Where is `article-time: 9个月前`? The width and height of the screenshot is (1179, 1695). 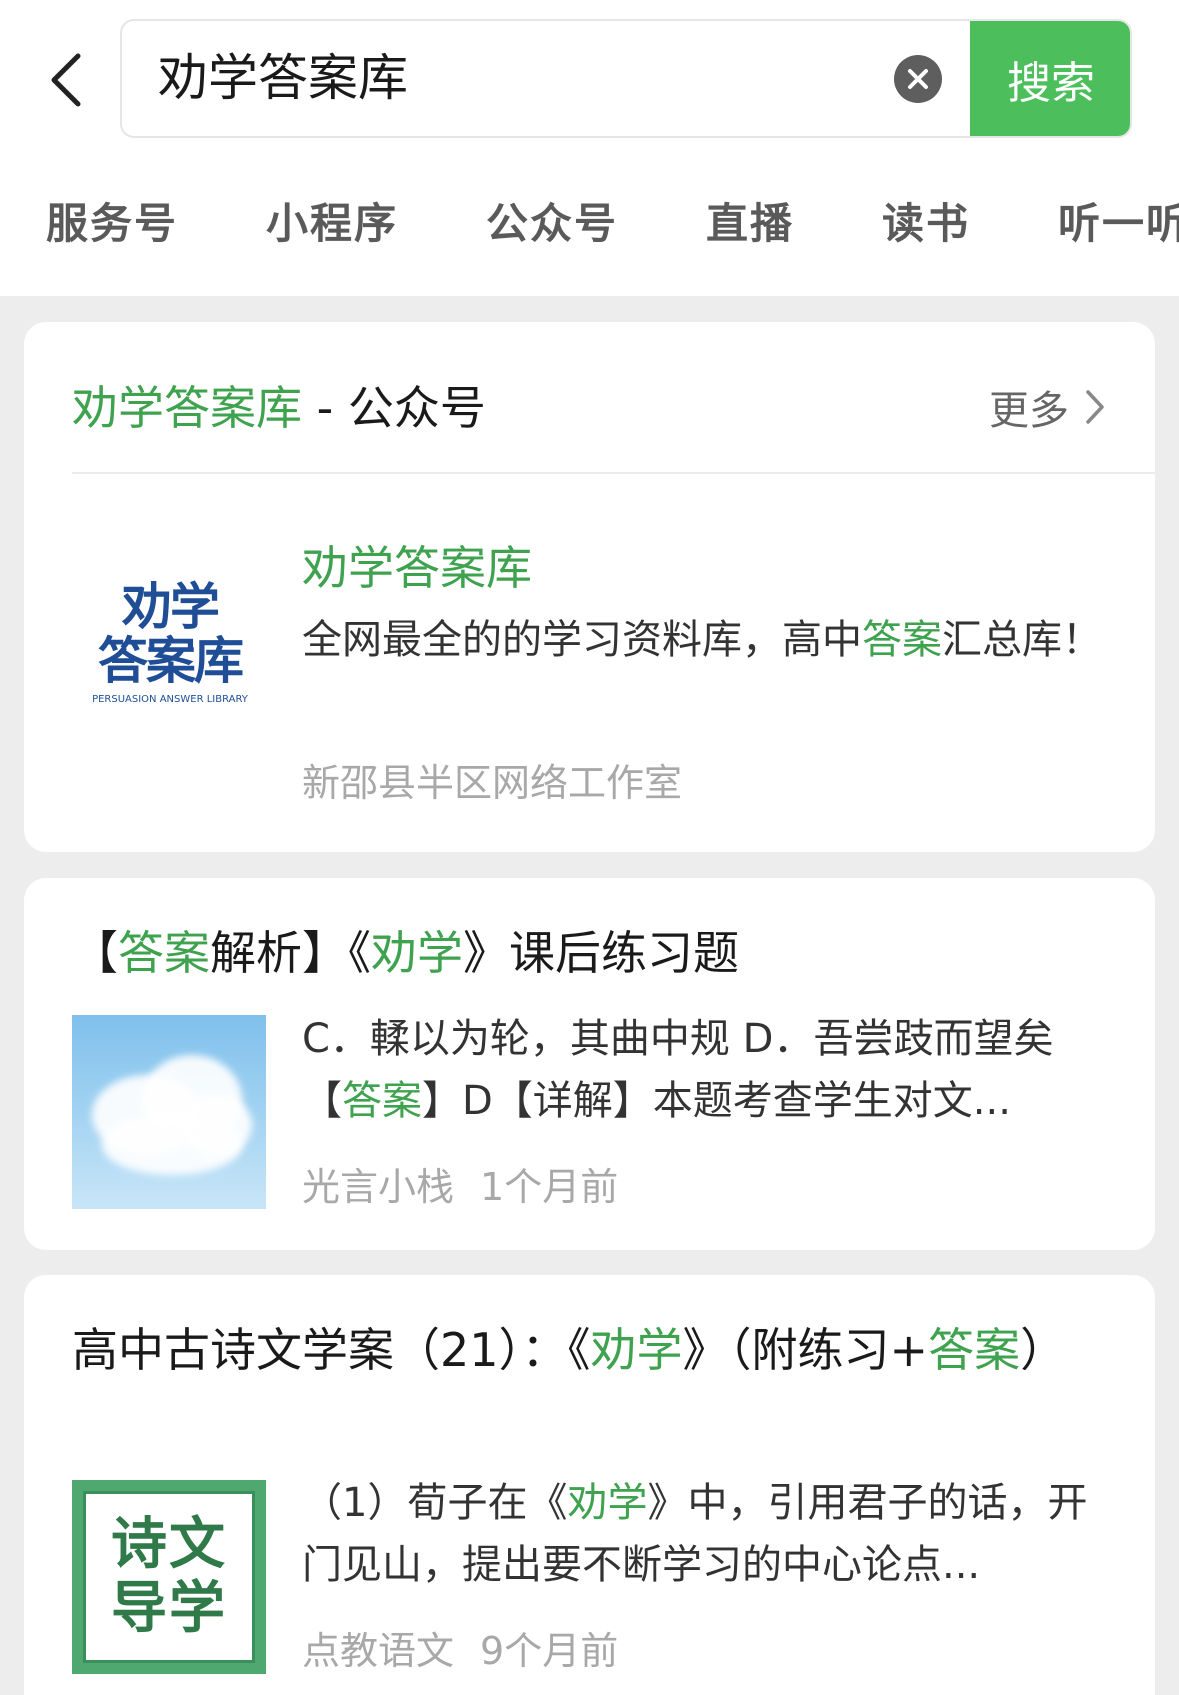
article-time: 9个月前 is located at coordinates (549, 1651).